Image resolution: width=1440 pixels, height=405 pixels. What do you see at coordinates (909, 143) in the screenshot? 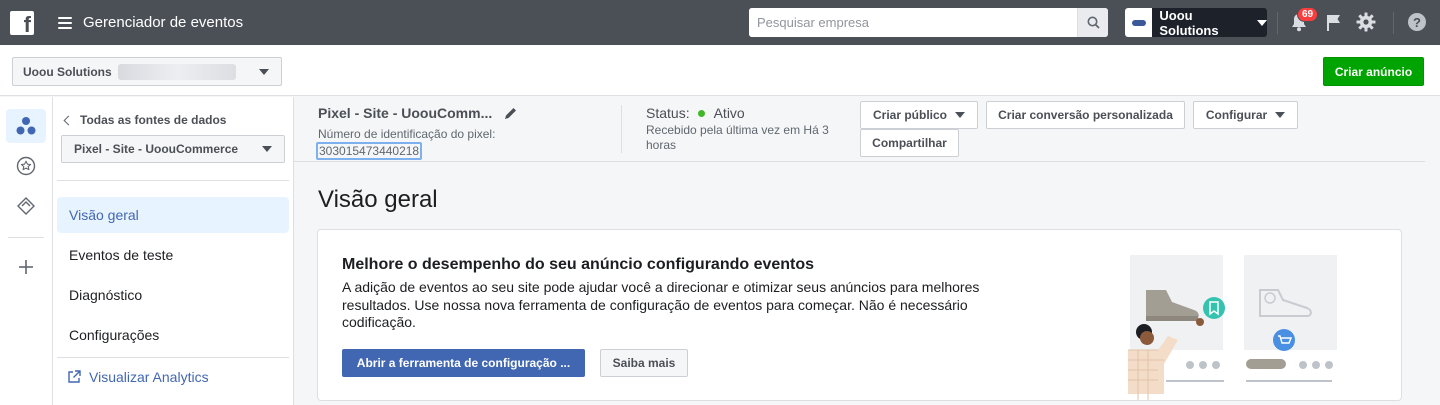
I see `share-button: Compartilhar` at bounding box center [909, 143].